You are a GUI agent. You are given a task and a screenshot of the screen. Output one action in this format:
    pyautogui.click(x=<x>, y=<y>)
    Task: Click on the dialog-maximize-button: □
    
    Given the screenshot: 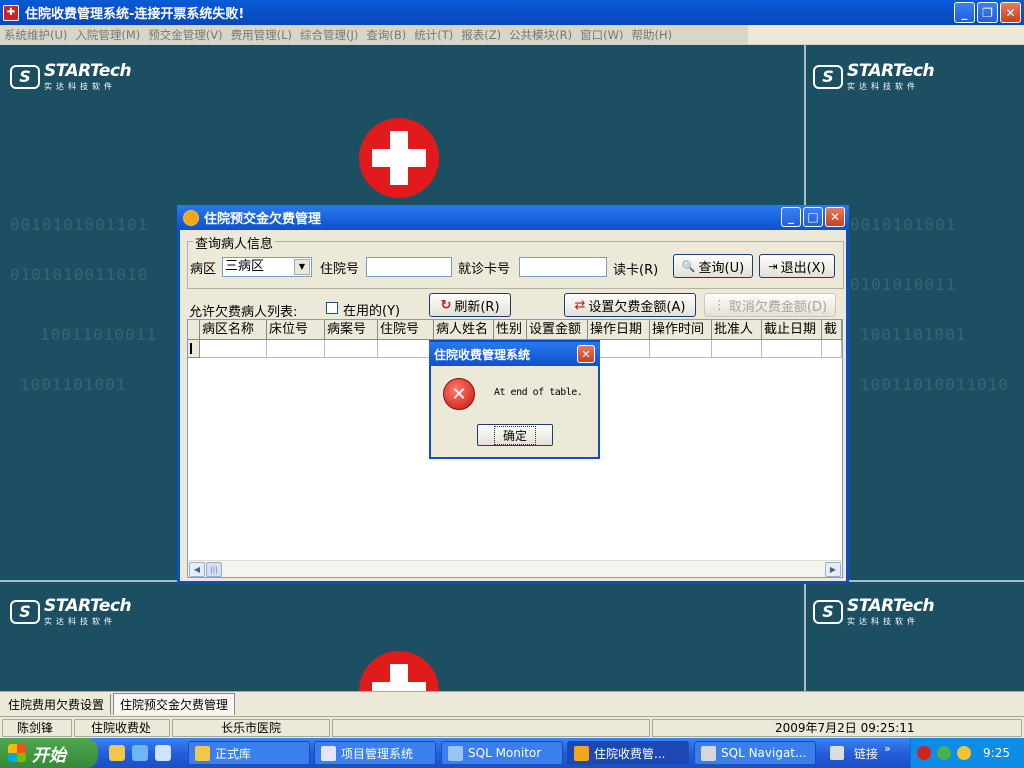 What is the action you would take?
    pyautogui.click(x=813, y=217)
    